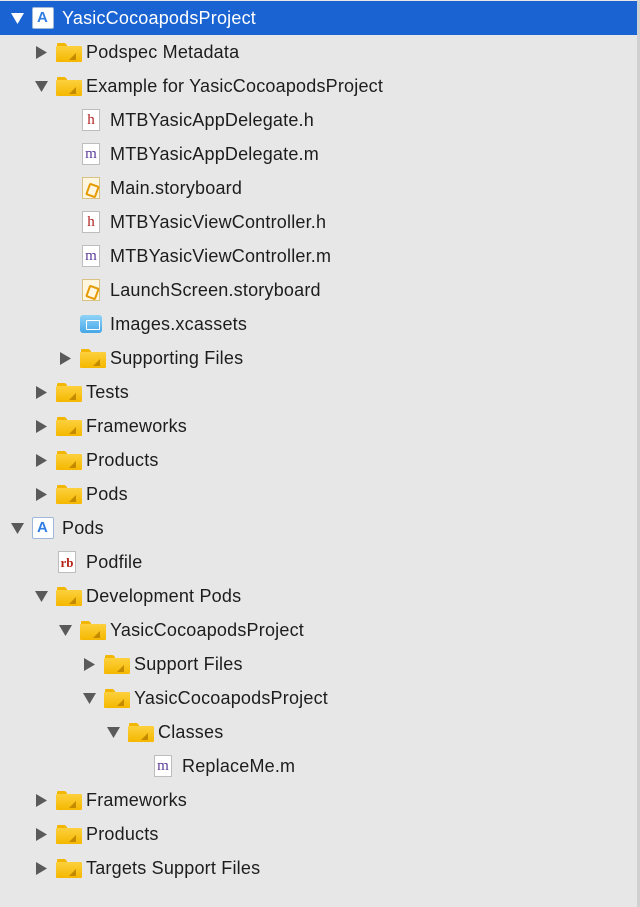  I want to click on navigator-item-label: Supporting Files, so click(177, 357).